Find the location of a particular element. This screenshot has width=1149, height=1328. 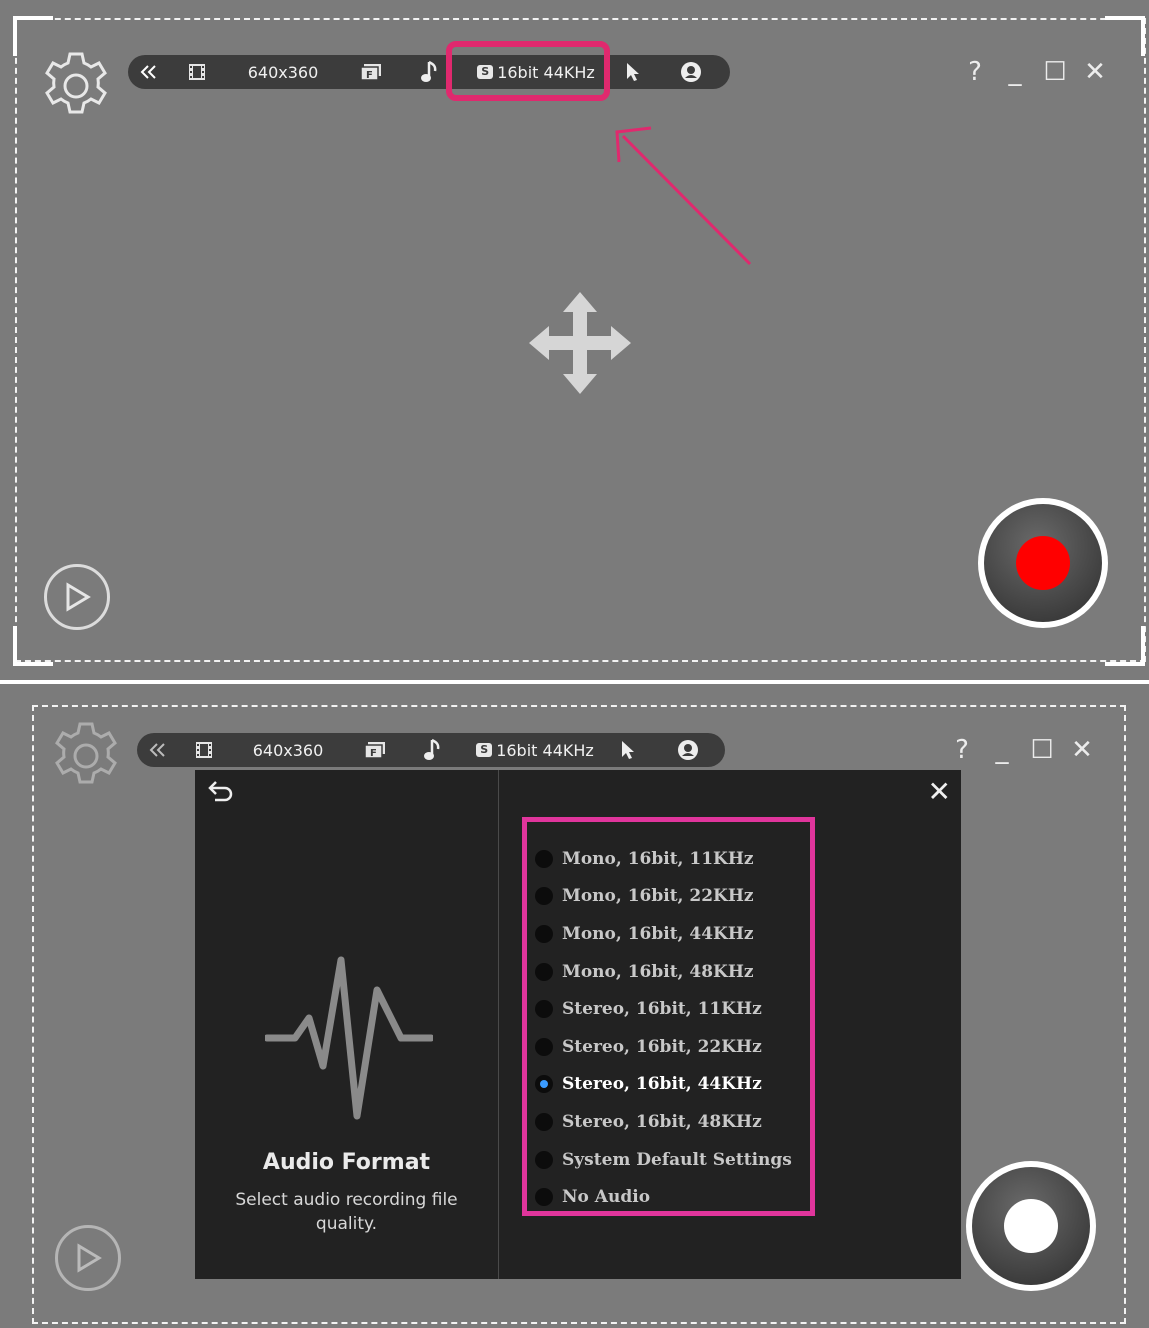

audio-option: Stereo, 16bit, 22KHz is located at coordinates (663, 1047).